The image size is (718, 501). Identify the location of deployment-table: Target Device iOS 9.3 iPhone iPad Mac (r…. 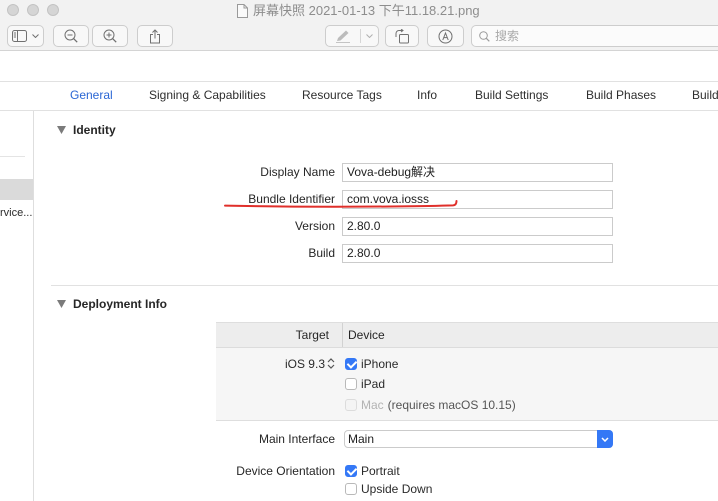
(467, 371).